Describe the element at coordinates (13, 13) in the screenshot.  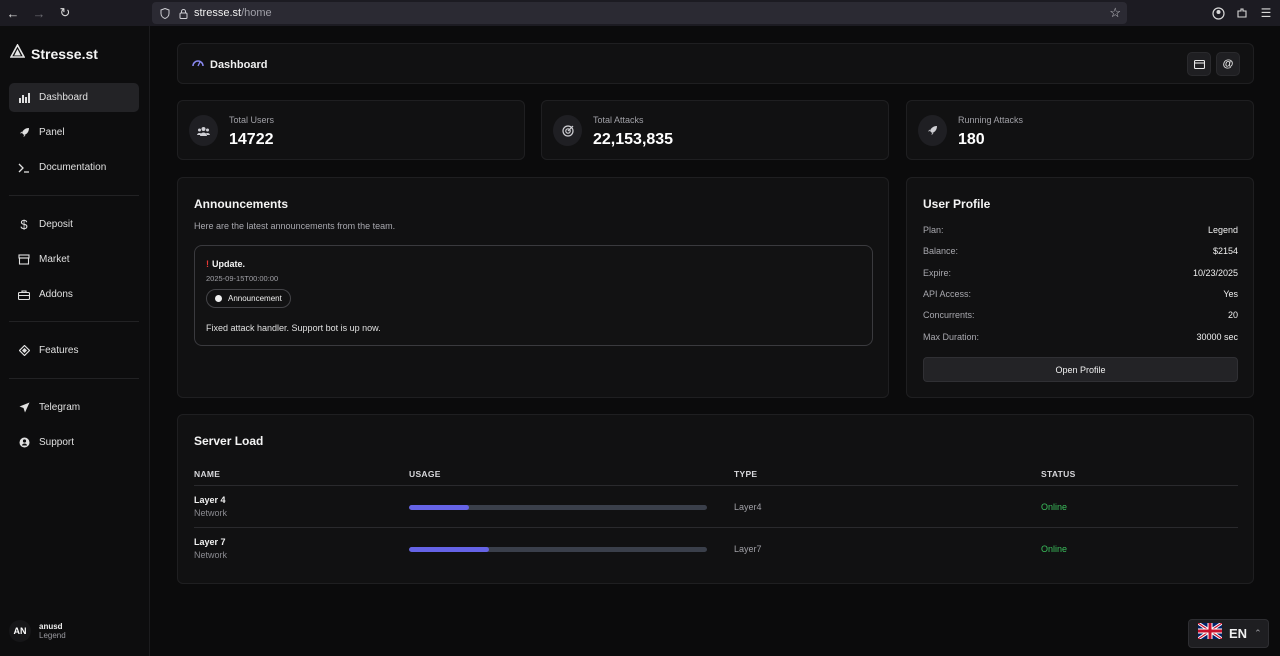
I see `back-icon: ←` at that location.